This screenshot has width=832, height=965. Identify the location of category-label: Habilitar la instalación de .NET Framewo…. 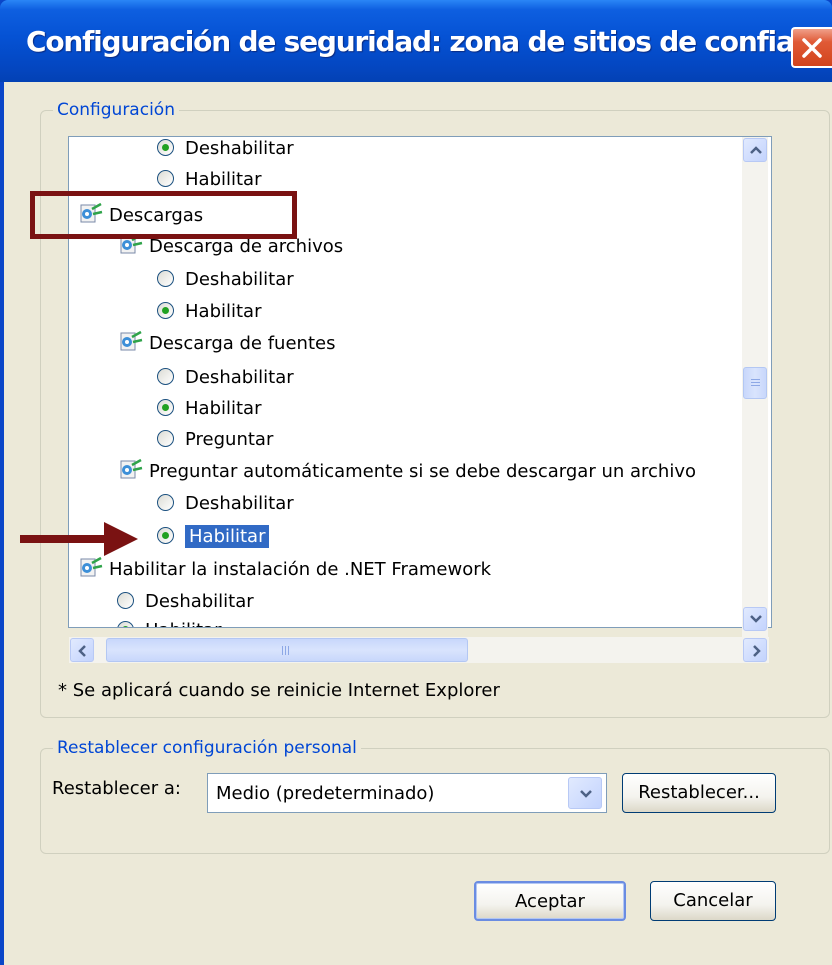
(300, 569).